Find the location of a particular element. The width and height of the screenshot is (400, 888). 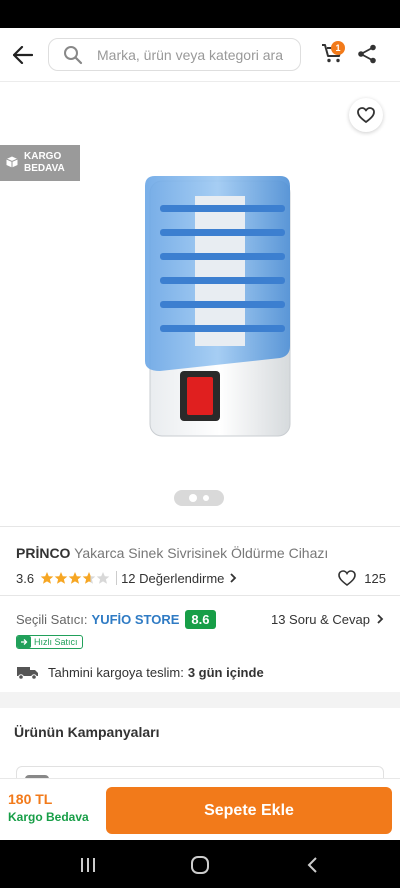

favorite-button is located at coordinates (366, 115).